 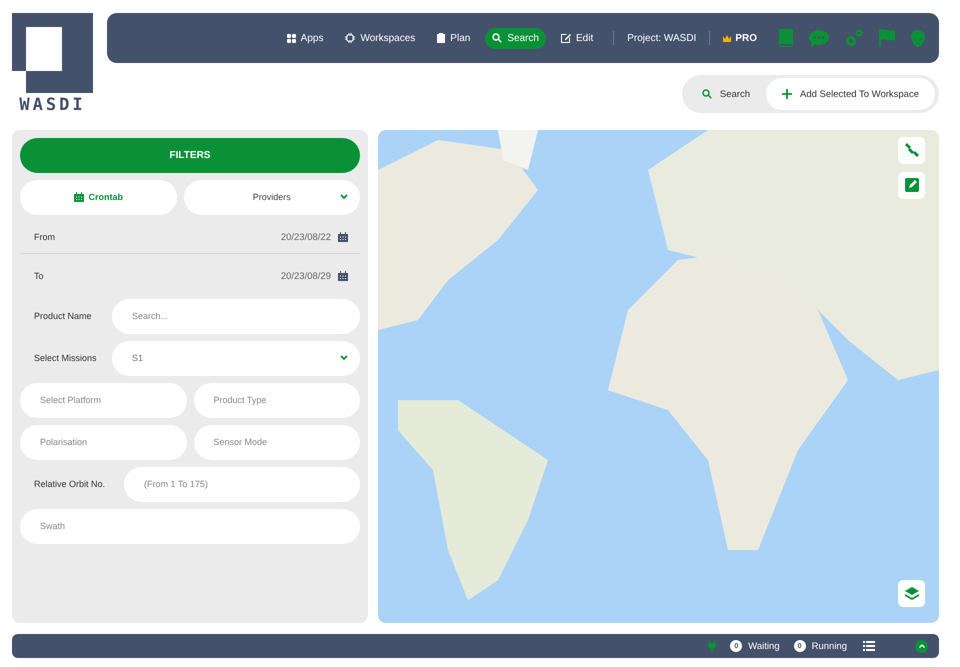 What do you see at coordinates (911, 150) in the screenshot?
I see `satellite-button` at bounding box center [911, 150].